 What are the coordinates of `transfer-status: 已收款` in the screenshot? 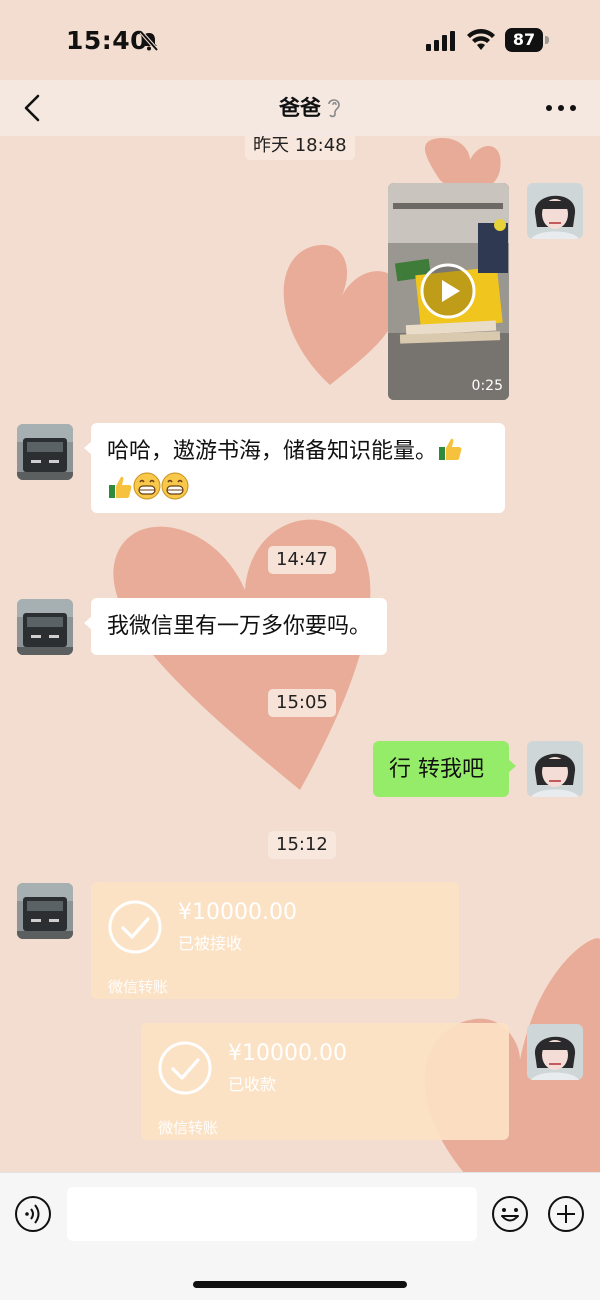 It's located at (252, 1084).